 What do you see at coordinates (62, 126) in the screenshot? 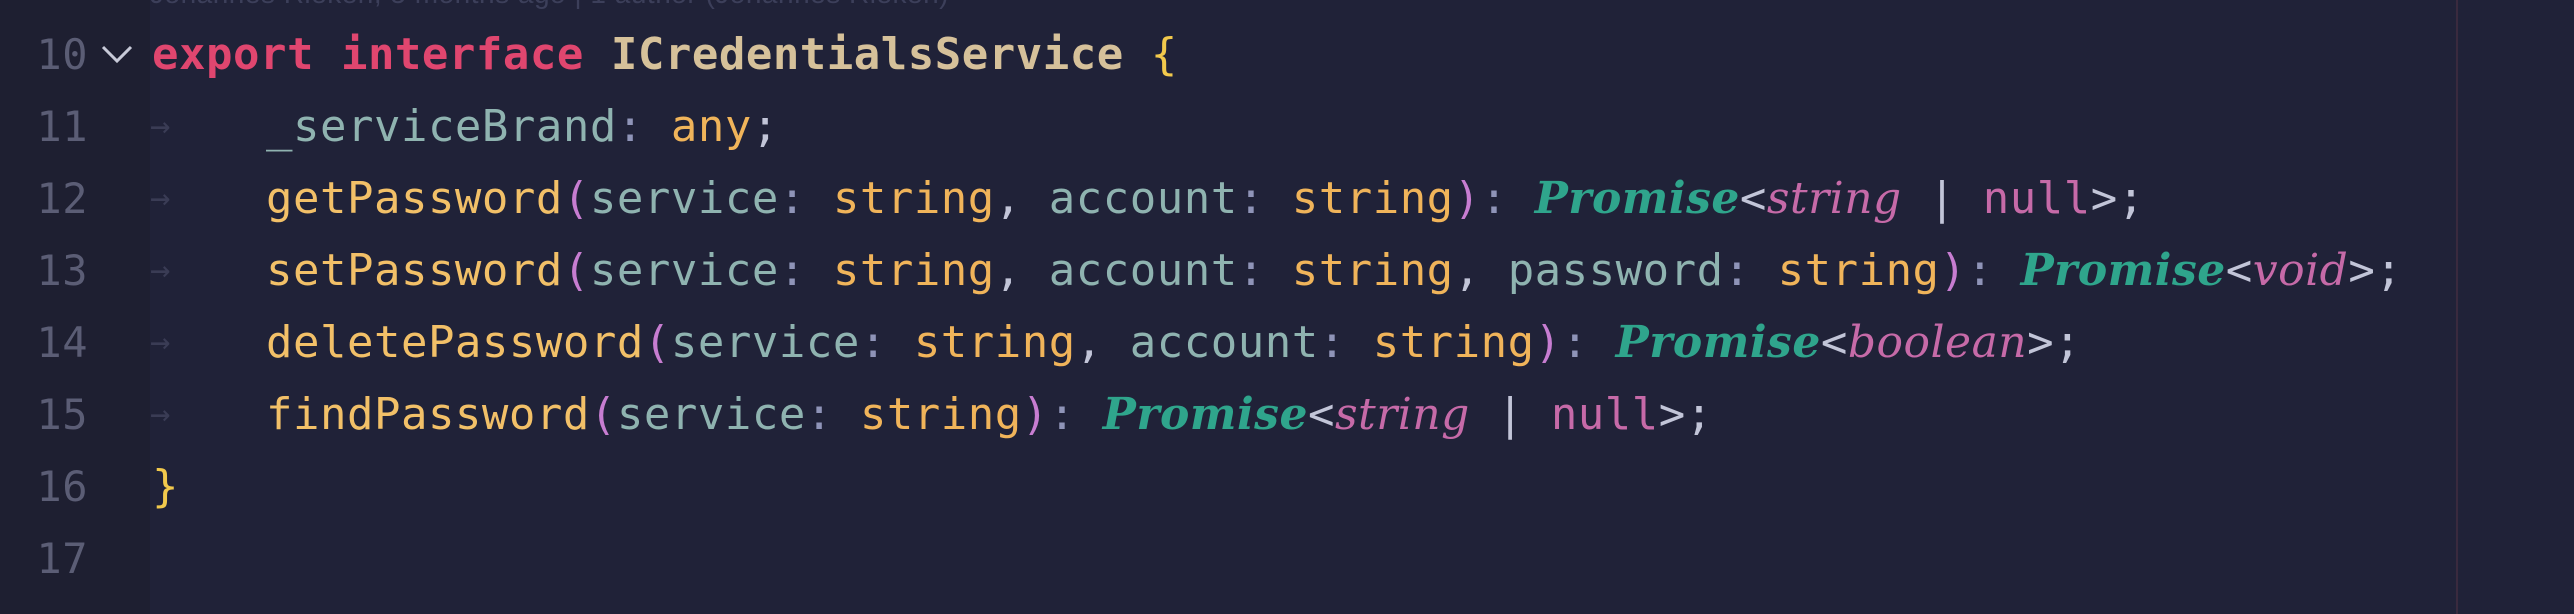
I see `line-number: 11` at bounding box center [62, 126].